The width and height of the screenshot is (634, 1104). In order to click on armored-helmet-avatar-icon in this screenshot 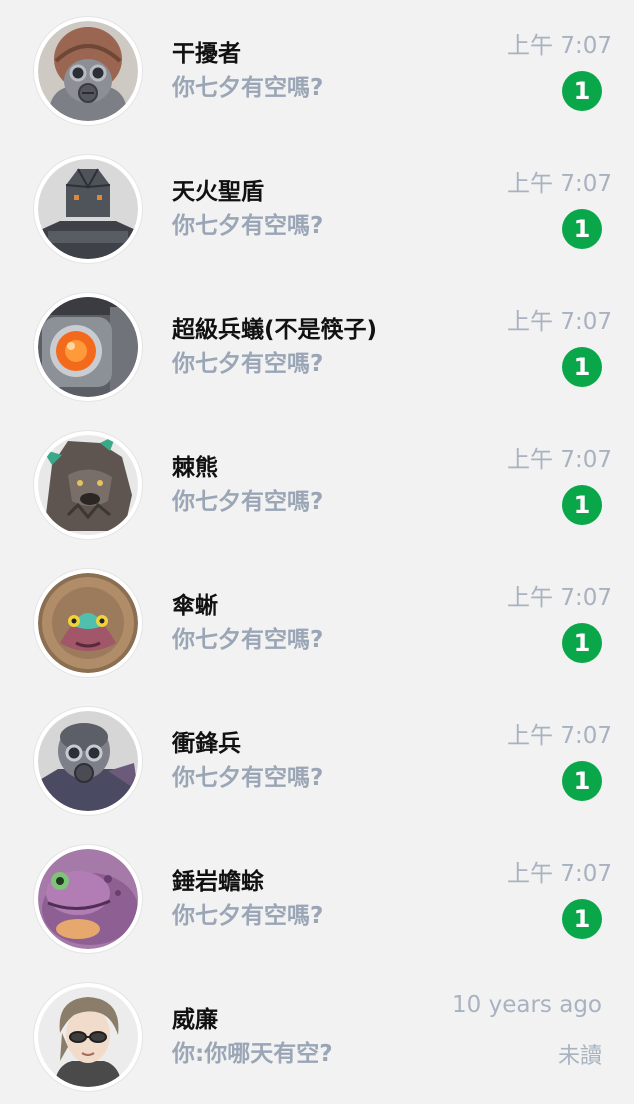, I will do `click(88, 209)`.